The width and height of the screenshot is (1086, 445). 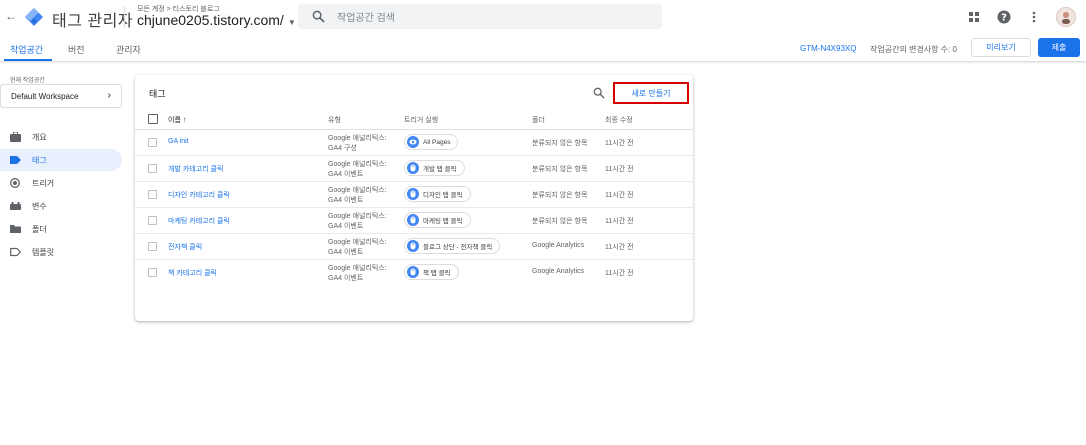 What do you see at coordinates (15, 229) in the screenshot?
I see `folder-icon` at bounding box center [15, 229].